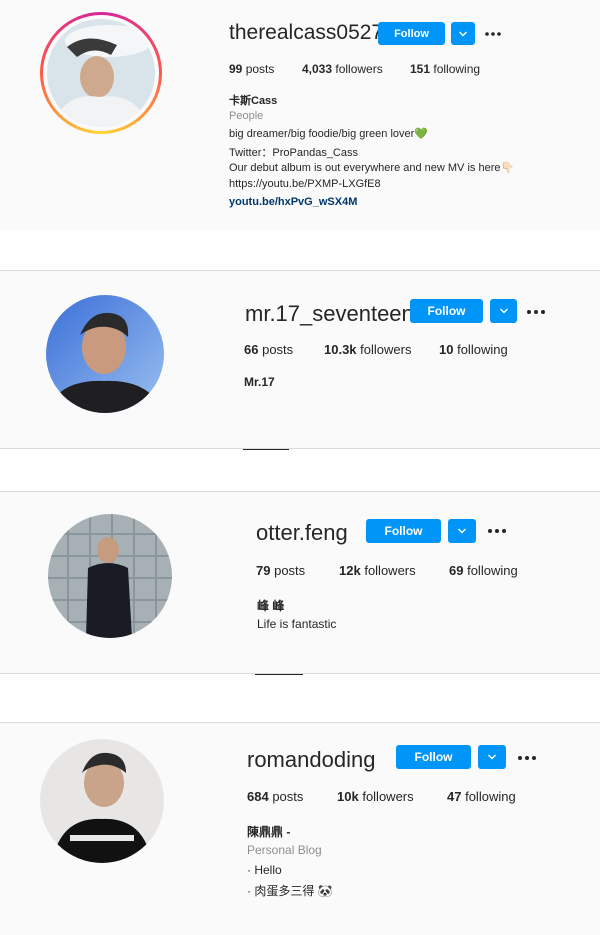 This screenshot has height=935, width=600. What do you see at coordinates (253, 101) in the screenshot?
I see `full-name: 卡斯Cass` at bounding box center [253, 101].